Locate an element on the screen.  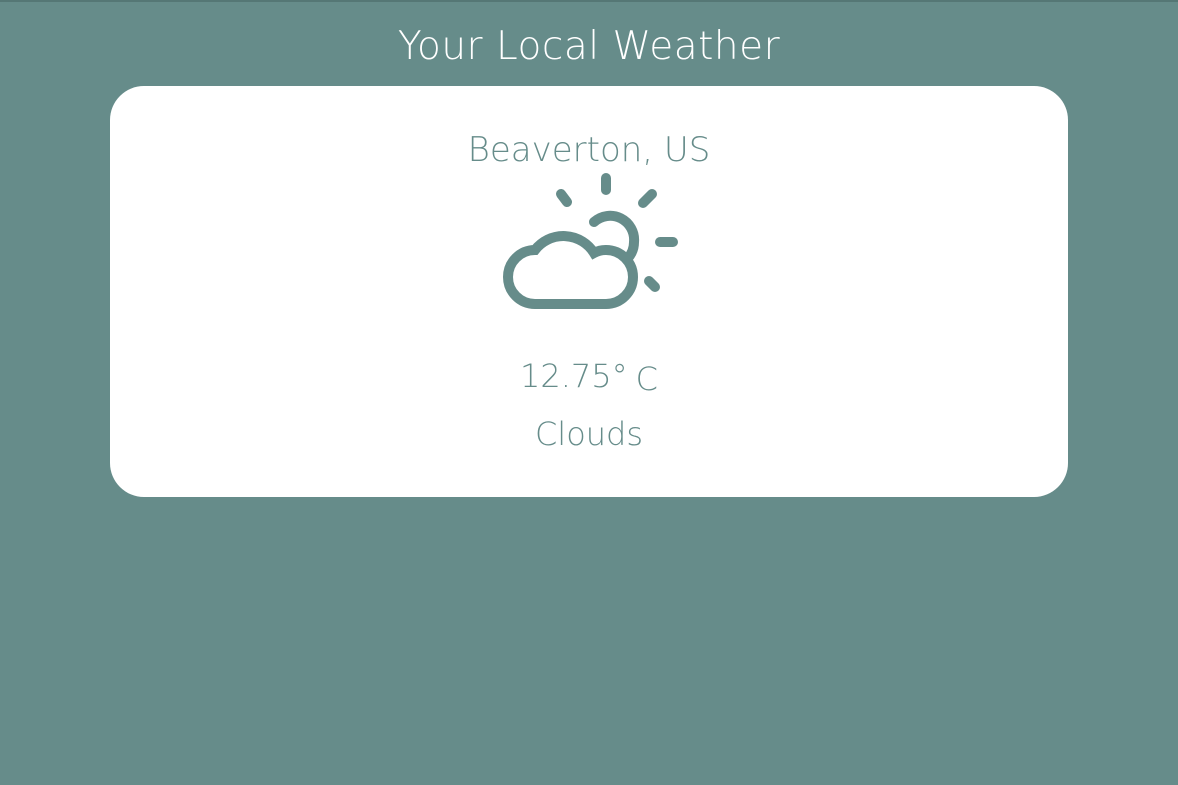
temperature-readout: 12.75° C is located at coordinates (589, 376).